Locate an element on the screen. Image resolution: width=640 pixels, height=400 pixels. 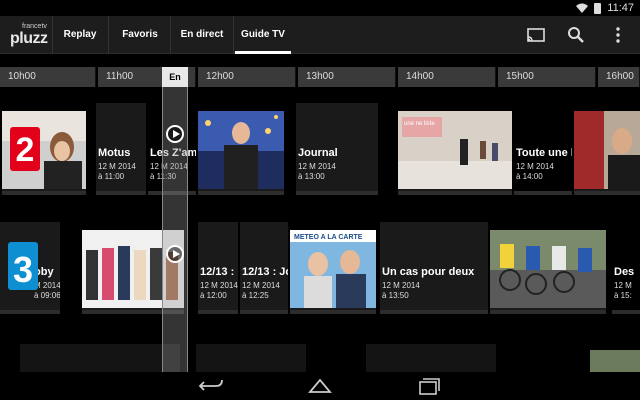
now-label: En is located at coordinates (175, 77).